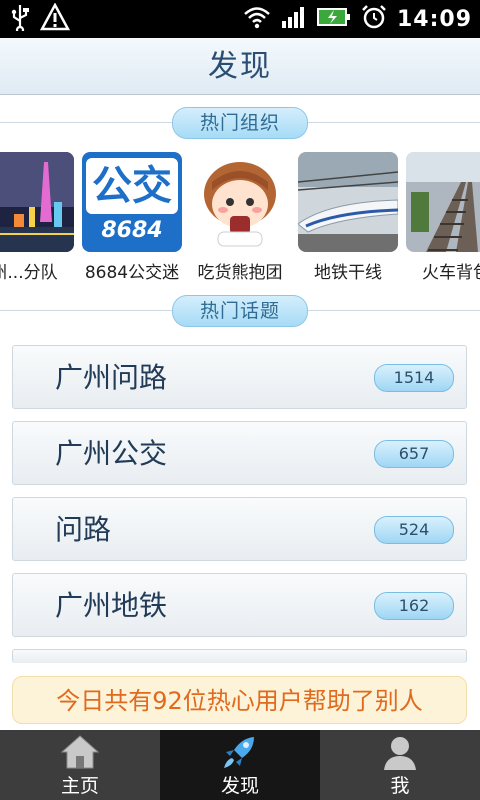 The height and width of the screenshot is (800, 480). I want to click on nav-discover: 发现, so click(240, 765).